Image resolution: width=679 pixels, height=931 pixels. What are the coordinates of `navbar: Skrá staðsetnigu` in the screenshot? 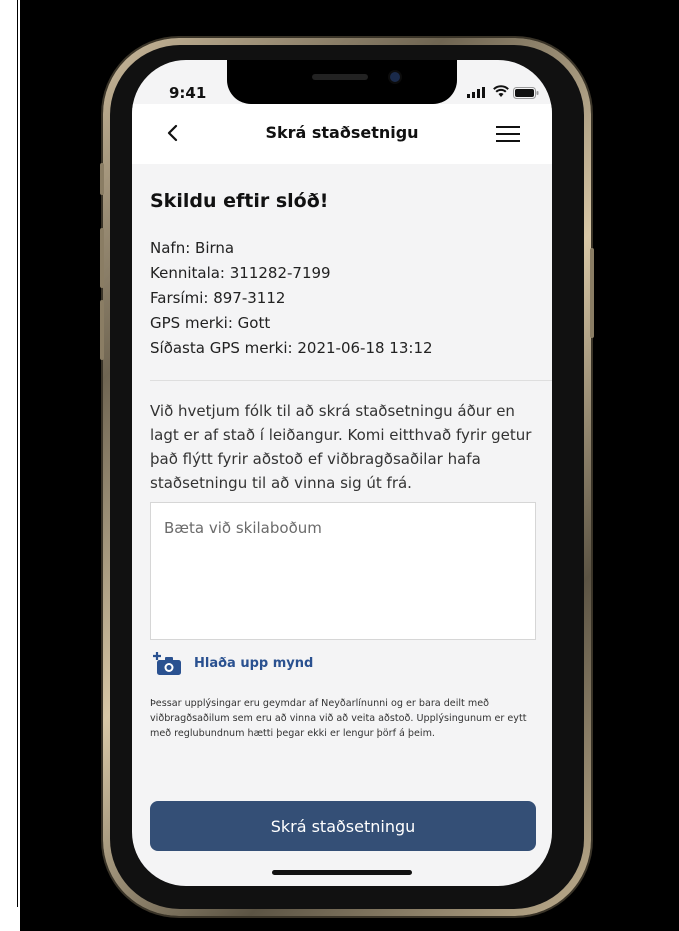 It's located at (342, 134).